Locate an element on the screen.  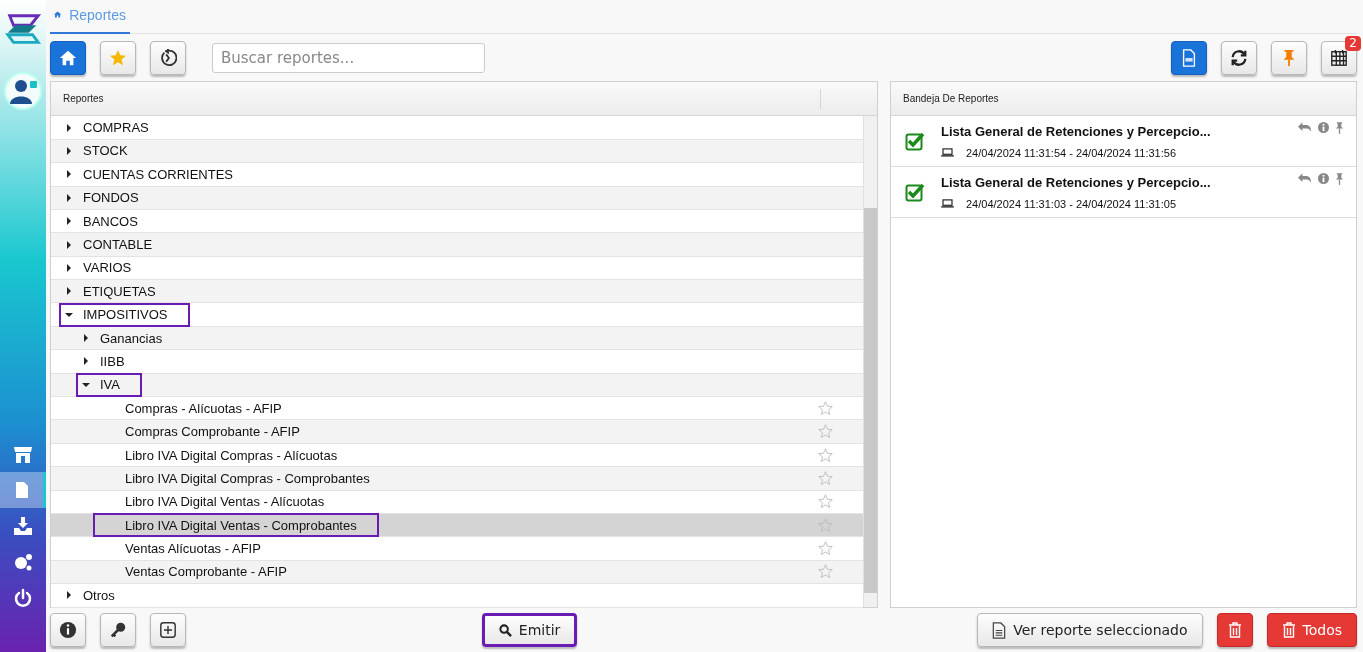
add-button is located at coordinates (168, 630).